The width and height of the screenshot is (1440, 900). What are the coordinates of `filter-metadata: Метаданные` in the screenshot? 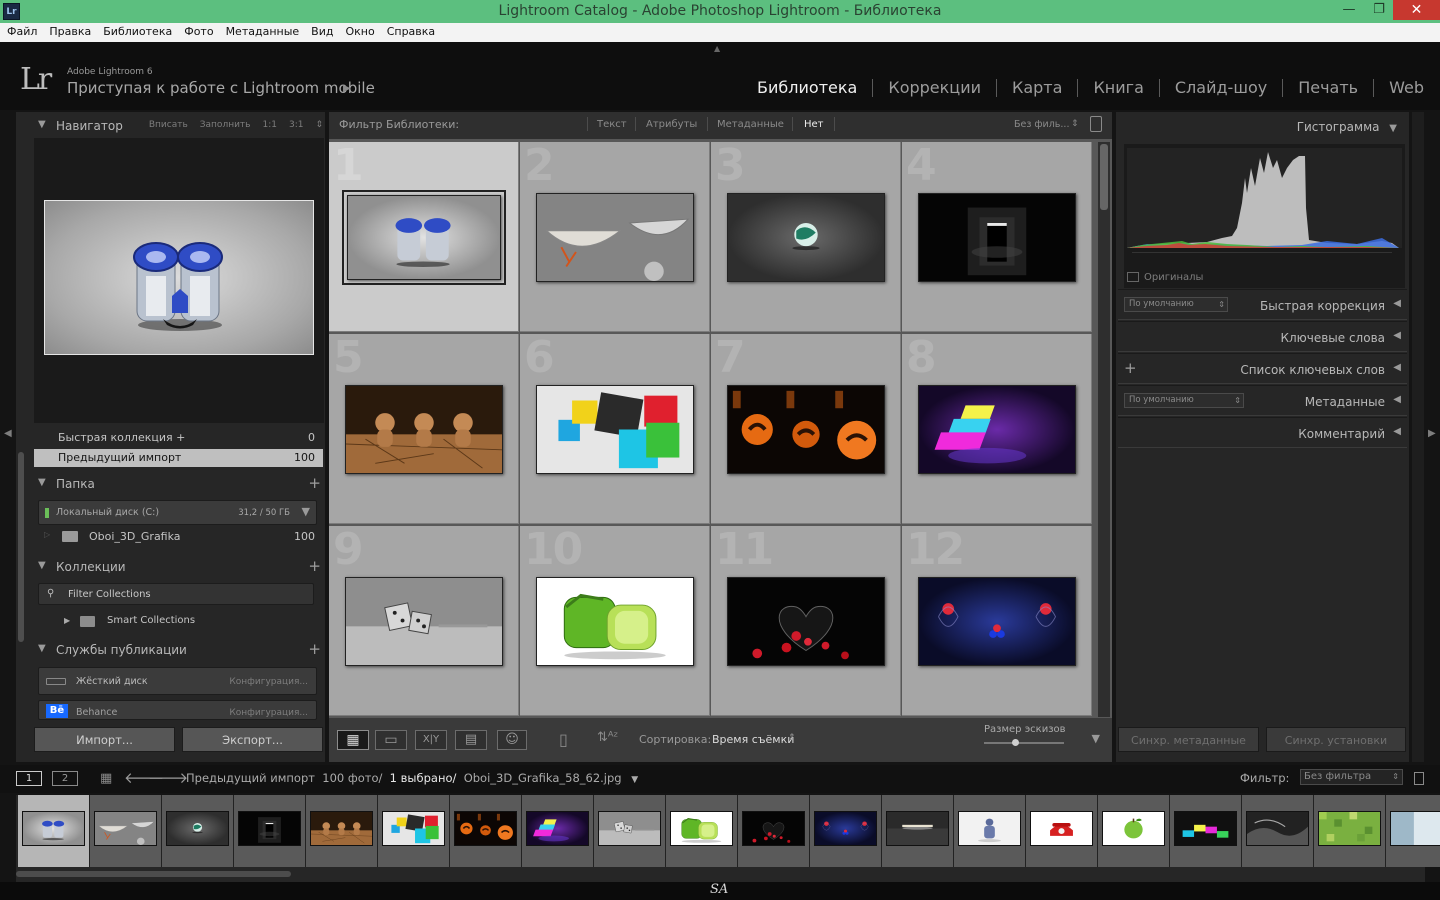 It's located at (750, 124).